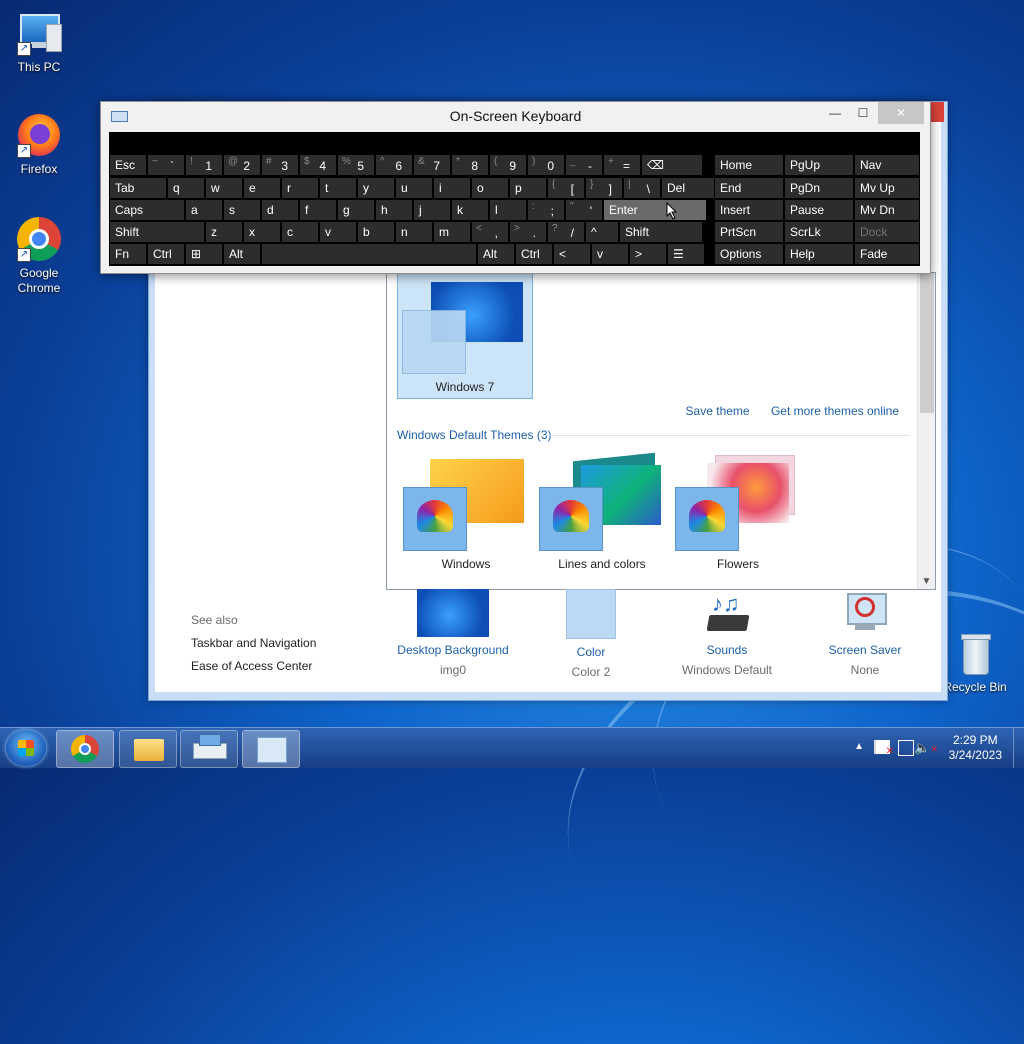 This screenshot has width=1024, height=1044. I want to click on color-item: Color Color 2, so click(591, 634).